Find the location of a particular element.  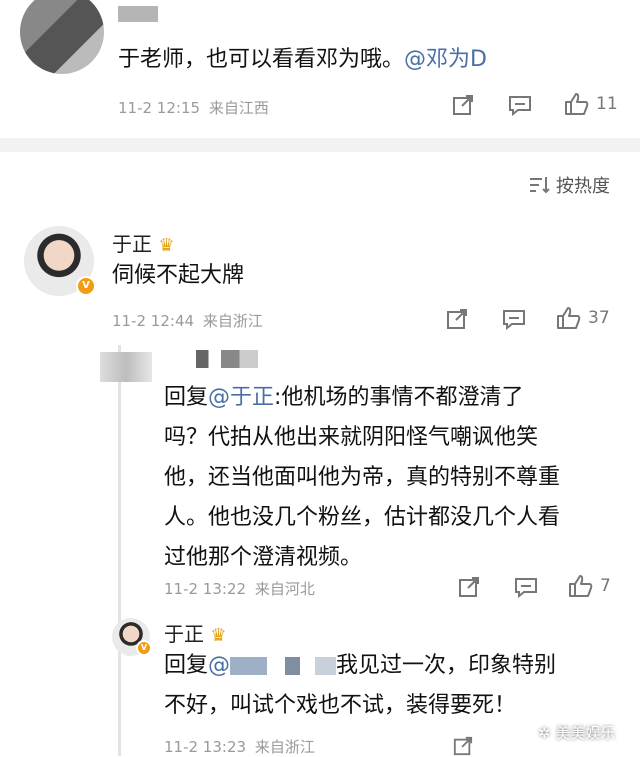

mention-link: @邓为D is located at coordinates (445, 59).